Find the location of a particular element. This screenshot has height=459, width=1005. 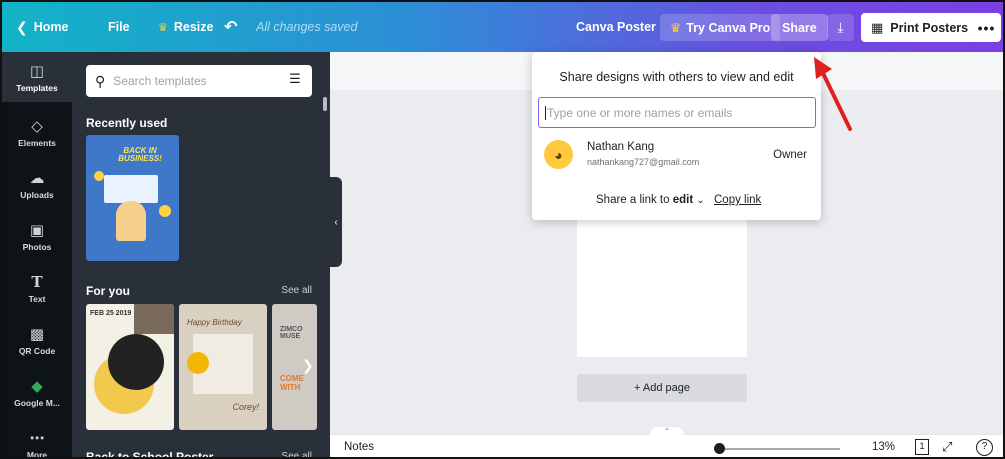

more-icon: ⋯ is located at coordinates (37, 438).